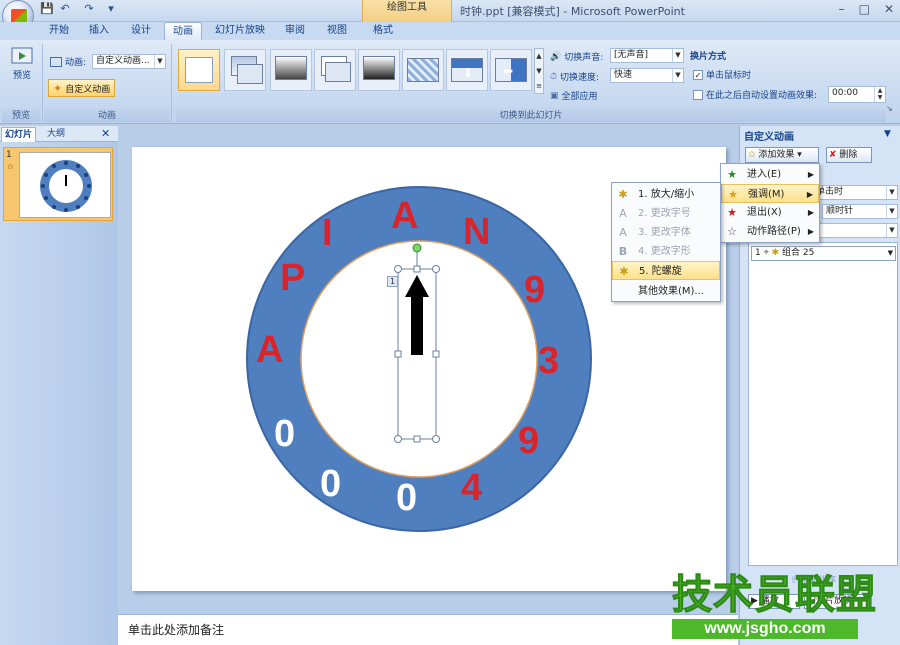 This screenshot has height=645, width=900. I want to click on menu-item-spin: ✱ 5. 陀螺旋, so click(666, 270).